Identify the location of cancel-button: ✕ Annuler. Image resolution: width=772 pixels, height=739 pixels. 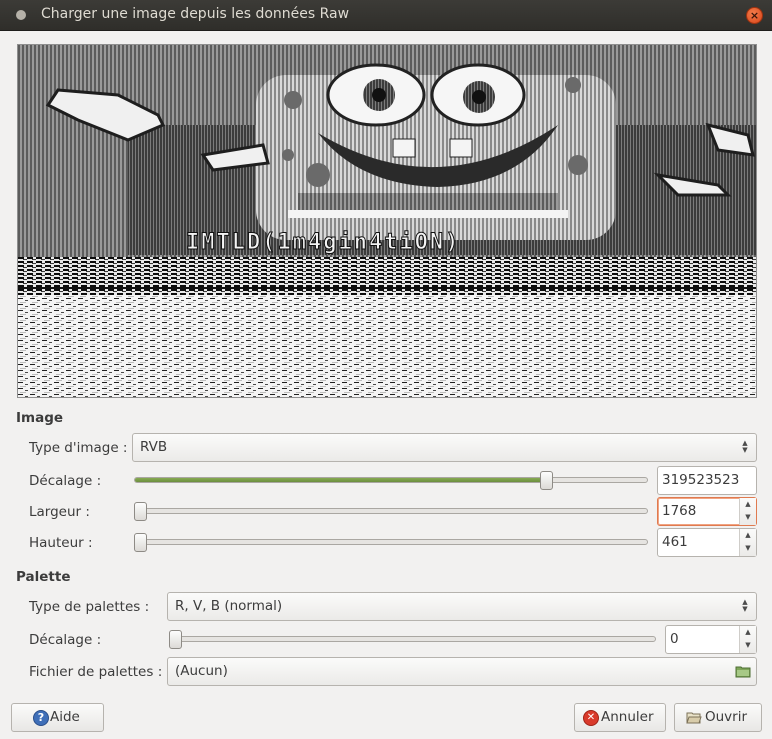
(620, 717).